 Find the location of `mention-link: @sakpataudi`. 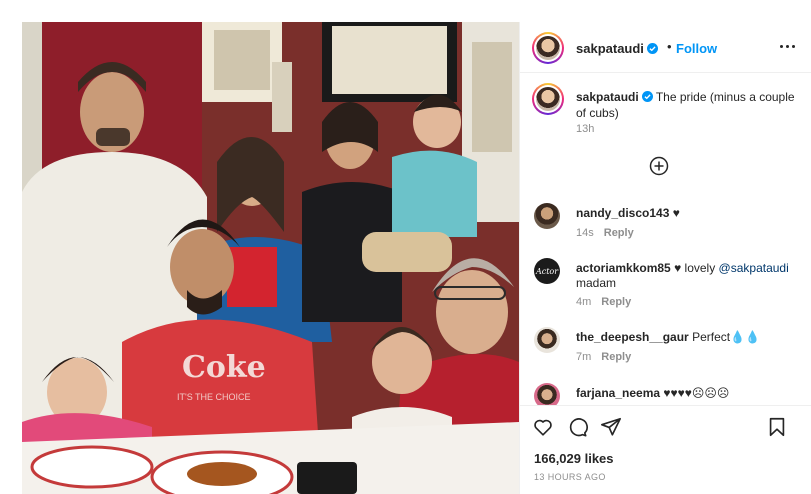

mention-link: @sakpataudi is located at coordinates (754, 268).